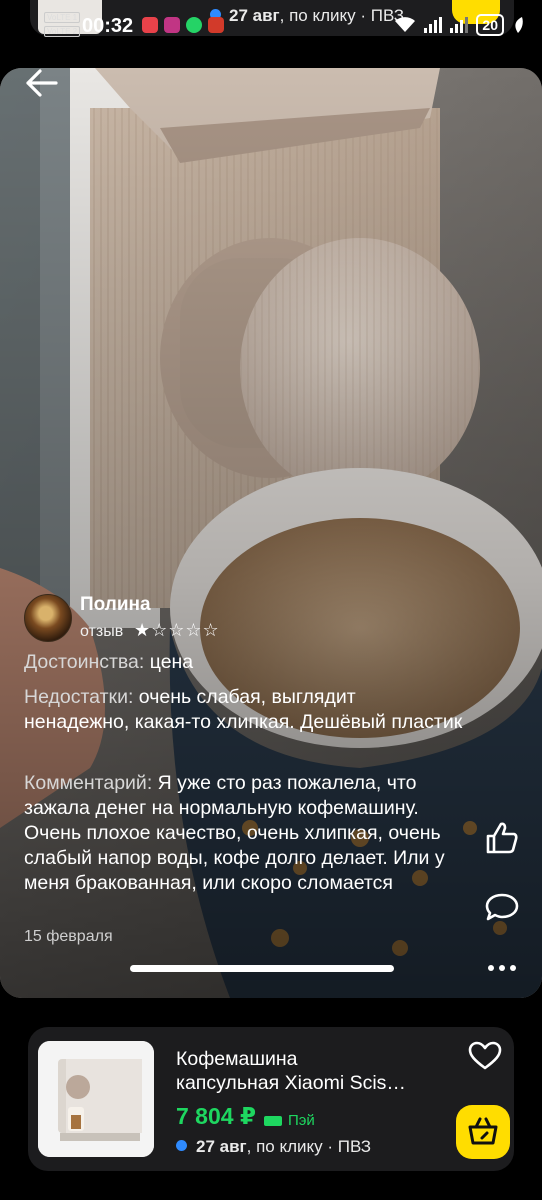  Describe the element at coordinates (502, 838) in the screenshot. I see `like-icon` at that location.